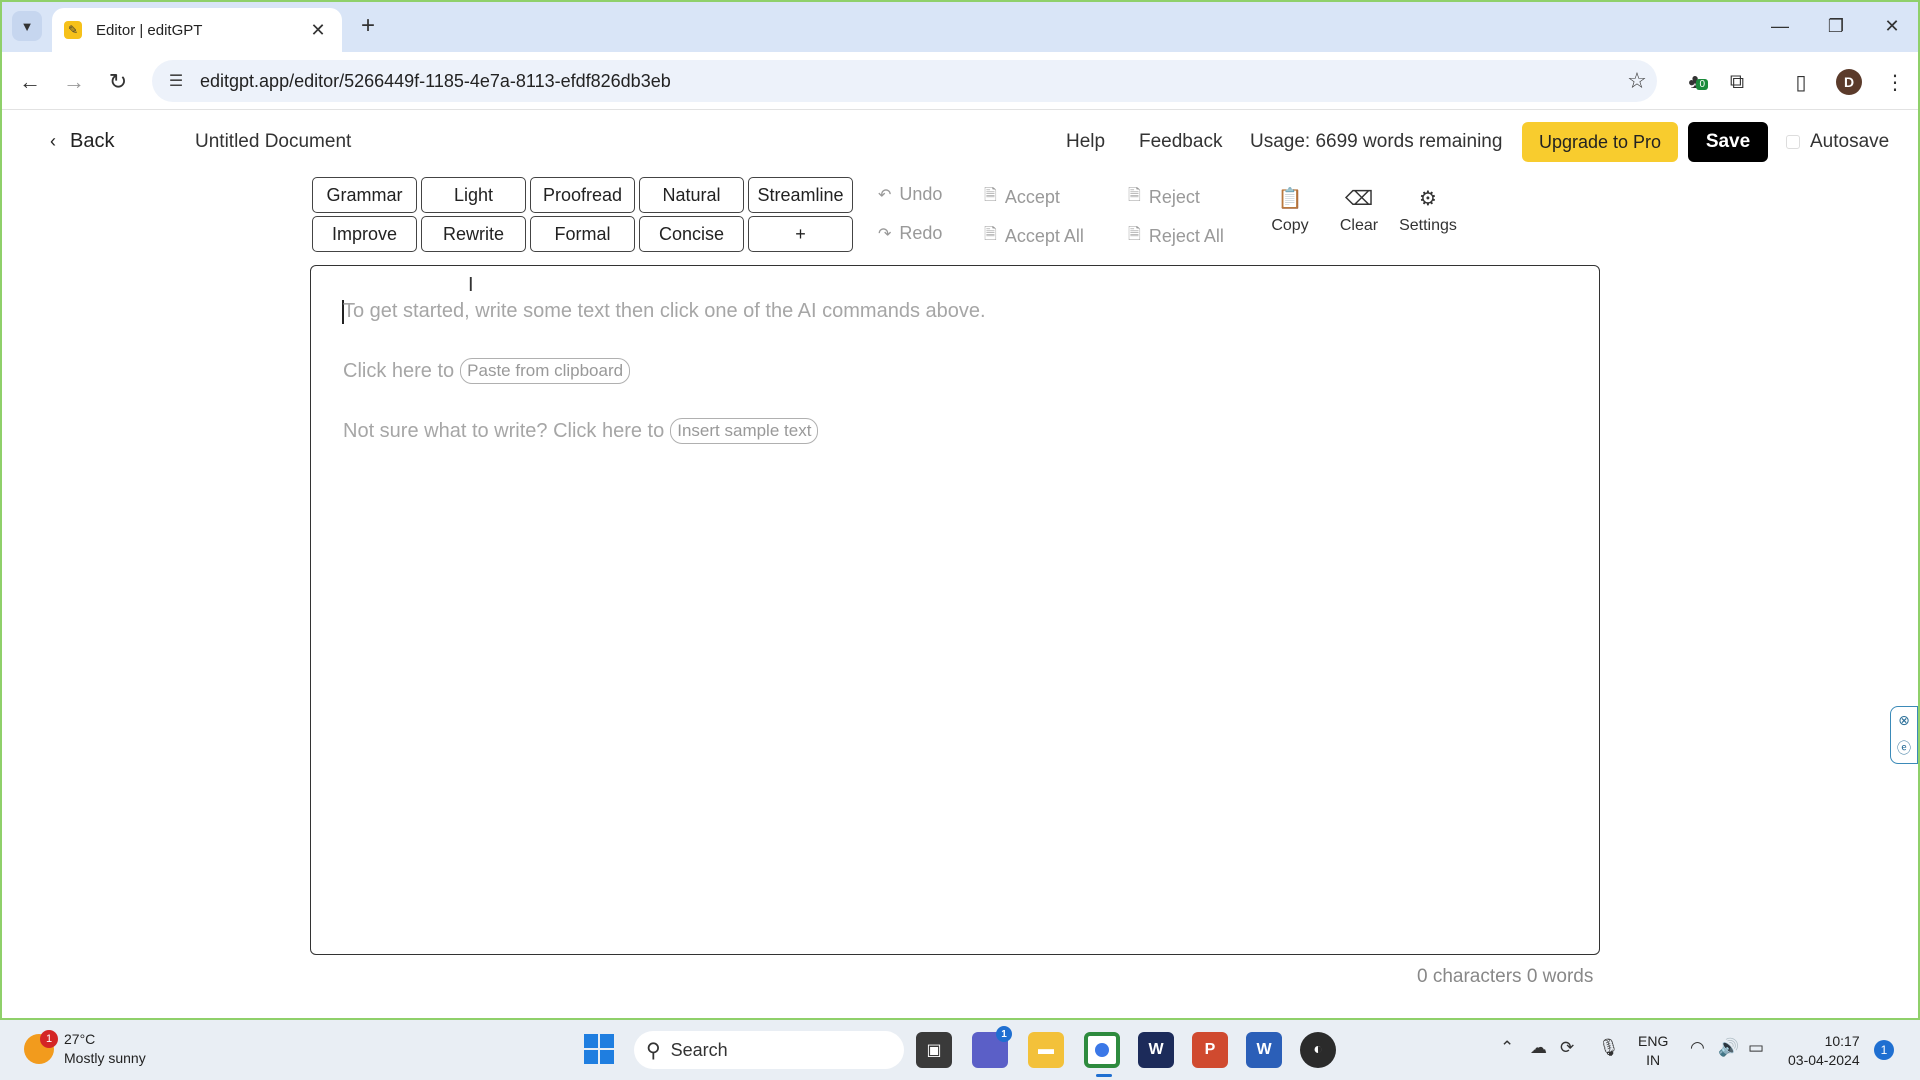 The height and width of the screenshot is (1080, 1920). I want to click on settings-label: Settings, so click(1428, 225).